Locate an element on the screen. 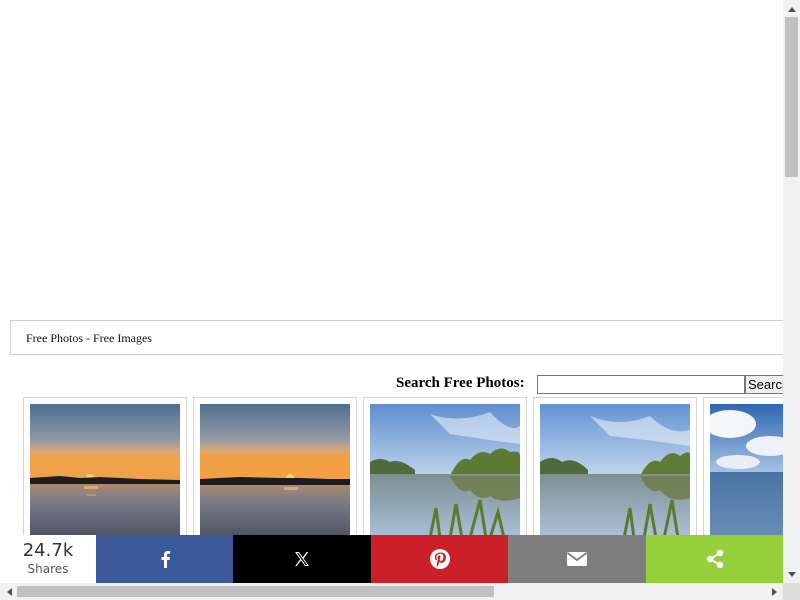 This screenshot has height=600, width=800. search-button: Search is located at coordinates (764, 384).